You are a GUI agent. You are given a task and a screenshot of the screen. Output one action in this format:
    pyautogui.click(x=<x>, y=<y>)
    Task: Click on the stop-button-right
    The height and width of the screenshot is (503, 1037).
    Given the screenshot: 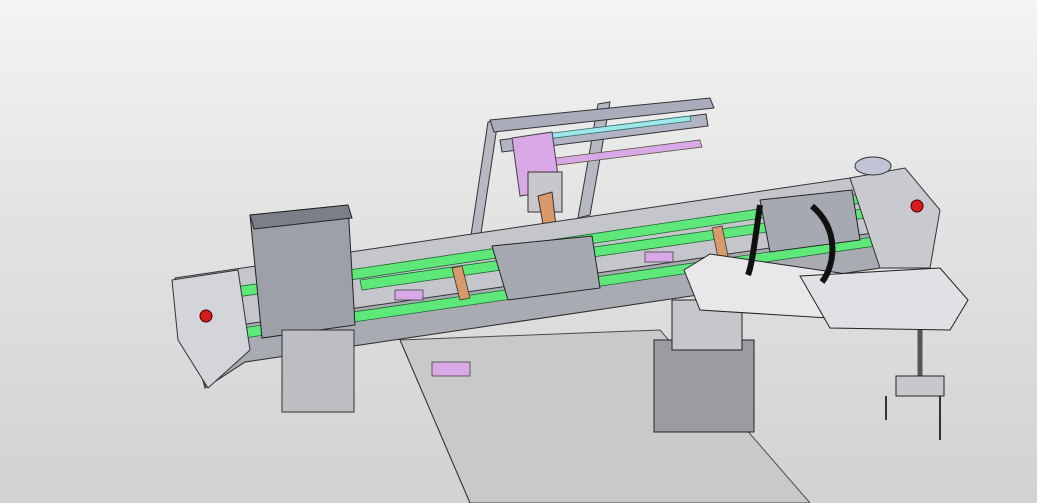 What is the action you would take?
    pyautogui.click(x=917, y=206)
    